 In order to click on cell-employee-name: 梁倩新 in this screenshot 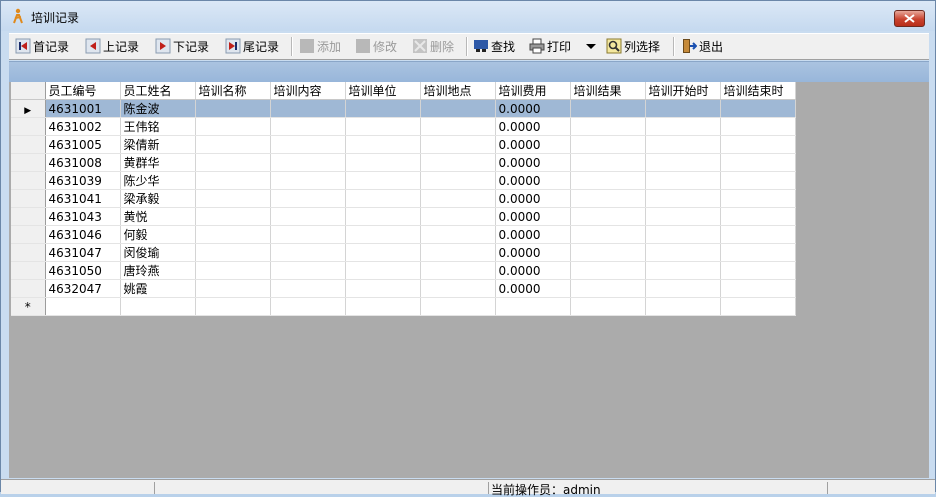, I will do `click(158, 144)`.